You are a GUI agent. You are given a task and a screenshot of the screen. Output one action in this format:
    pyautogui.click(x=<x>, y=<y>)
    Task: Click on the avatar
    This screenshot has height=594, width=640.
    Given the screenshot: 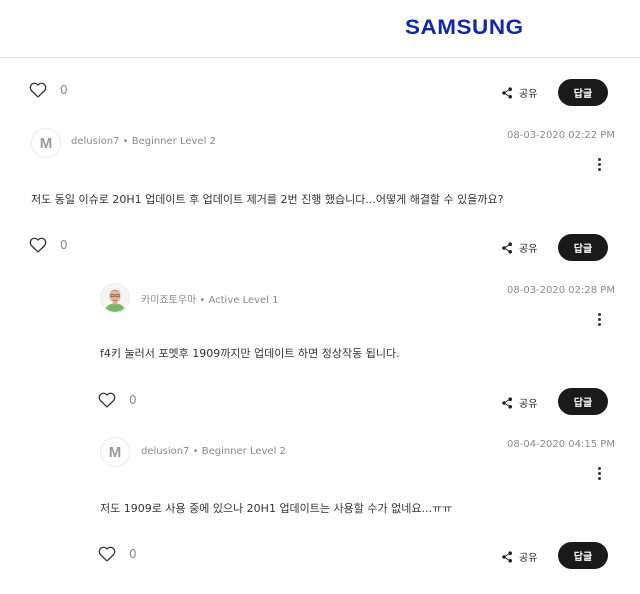 What is the action you would take?
    pyautogui.click(x=115, y=298)
    